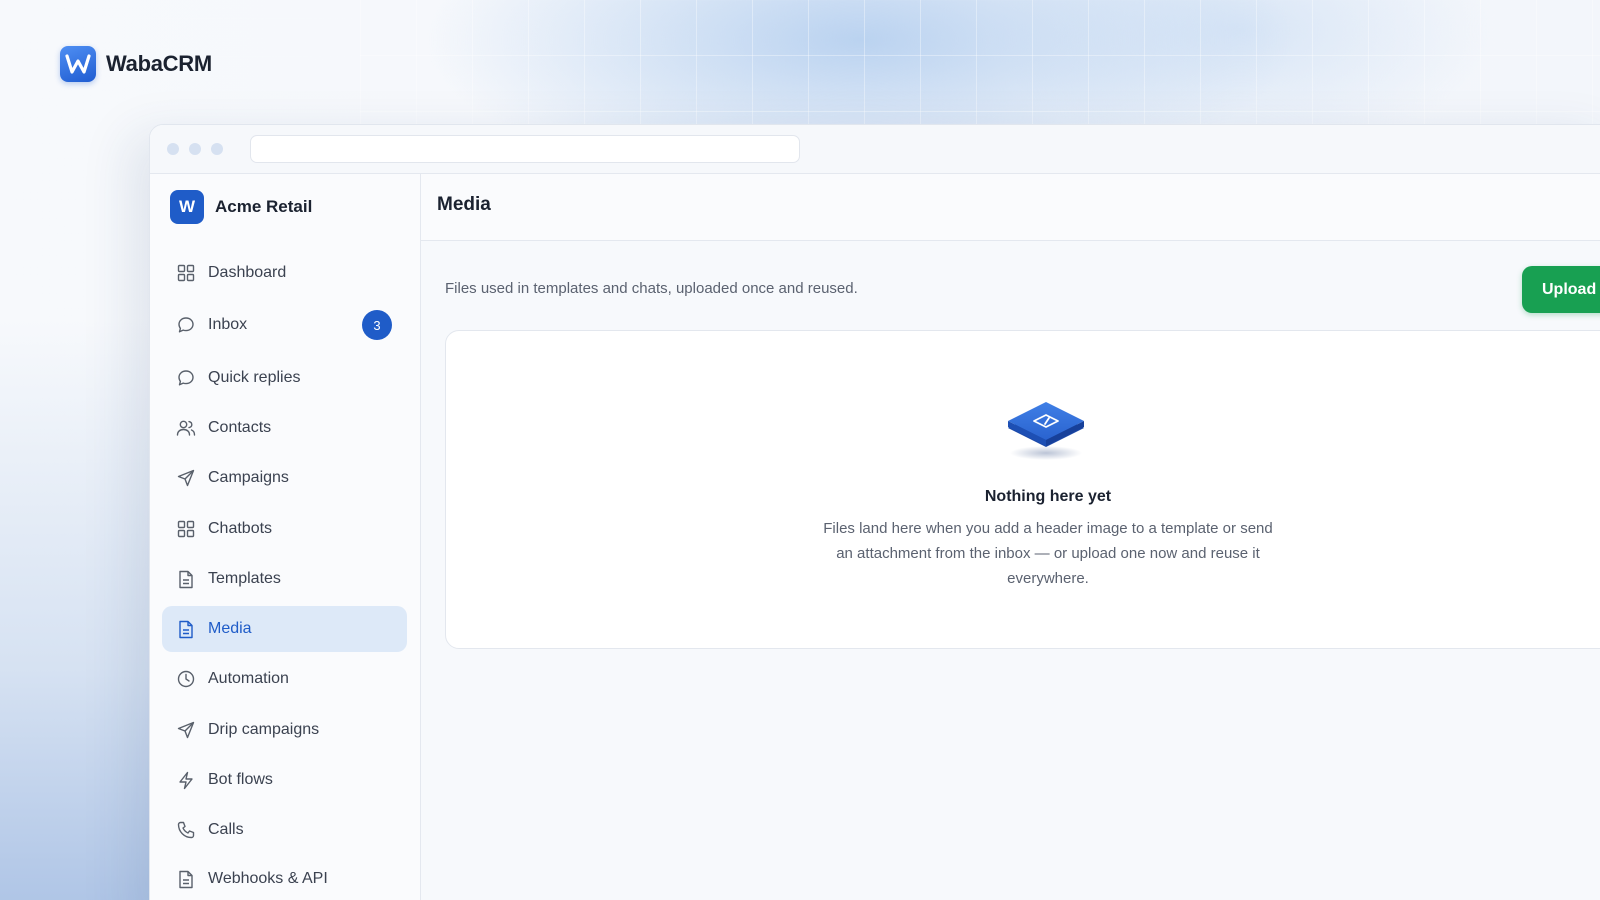  What do you see at coordinates (284, 780) in the screenshot?
I see `sidebar-item-bot-flows: Bot flows` at bounding box center [284, 780].